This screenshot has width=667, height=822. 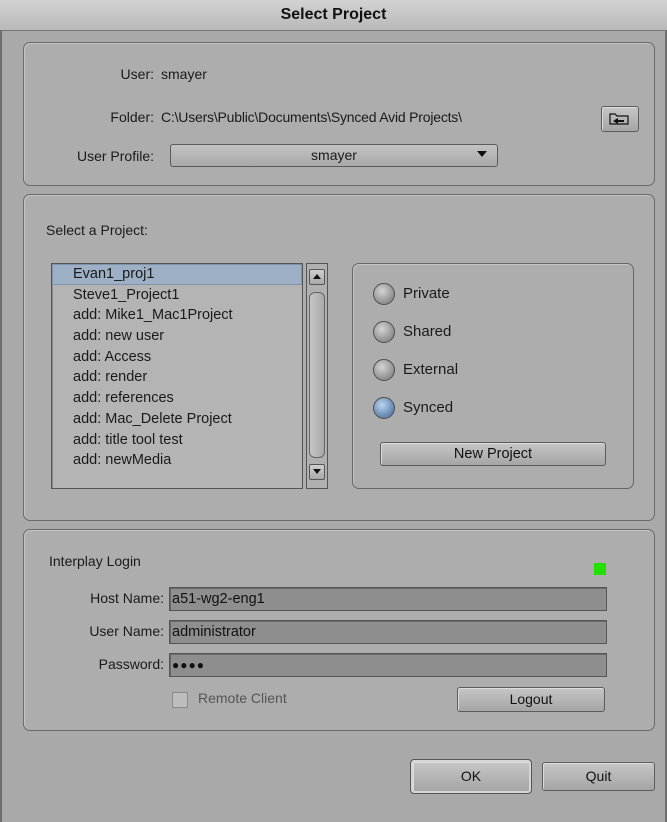 What do you see at coordinates (388, 599) in the screenshot?
I see `host-name-field: a51-wg2-eng1` at bounding box center [388, 599].